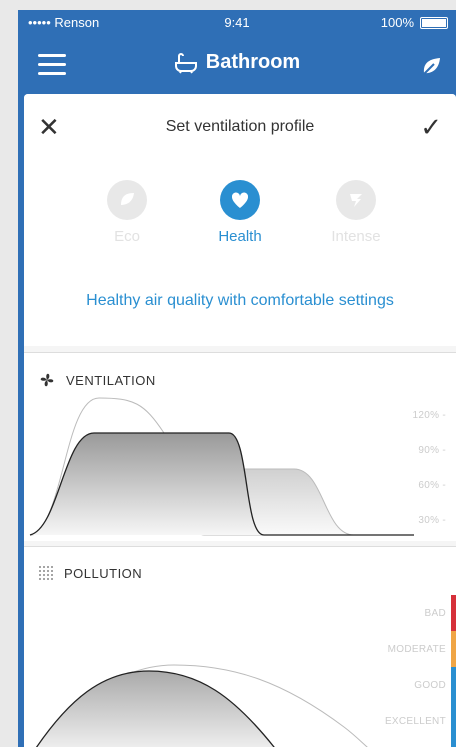  What do you see at coordinates (240, 236) in the screenshot?
I see `profile-health-label: Health` at bounding box center [240, 236].